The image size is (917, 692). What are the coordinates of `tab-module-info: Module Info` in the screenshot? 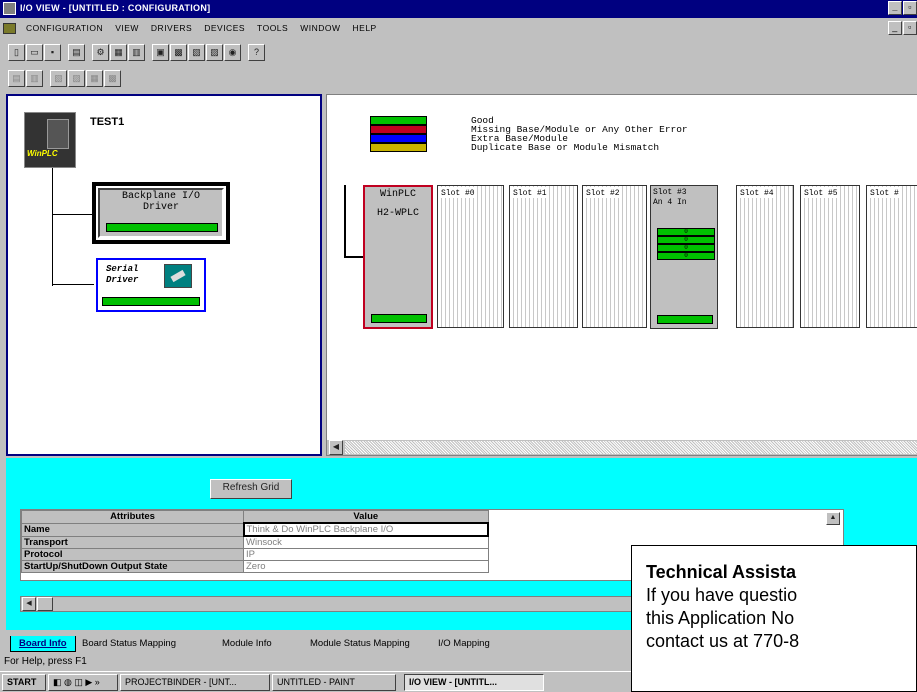 It's located at (247, 644).